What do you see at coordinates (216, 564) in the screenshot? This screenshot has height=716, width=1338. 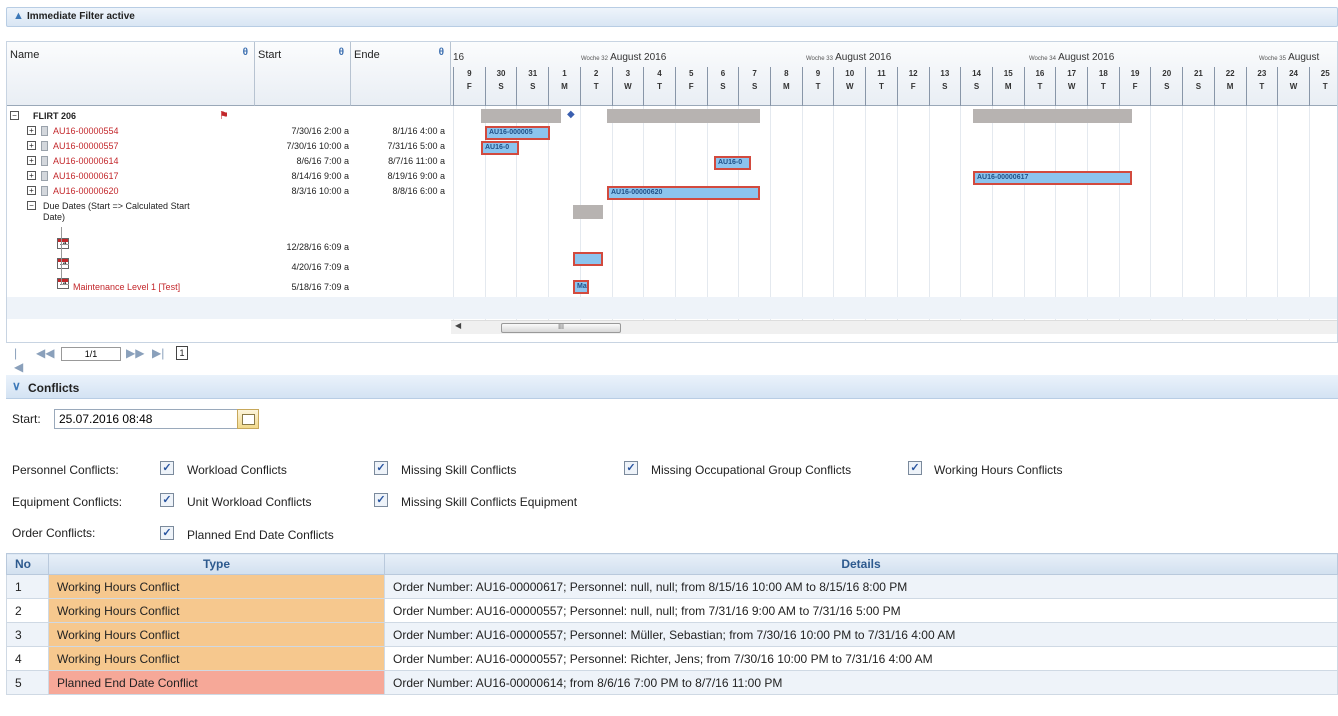 I see `table-header-type: Type` at bounding box center [216, 564].